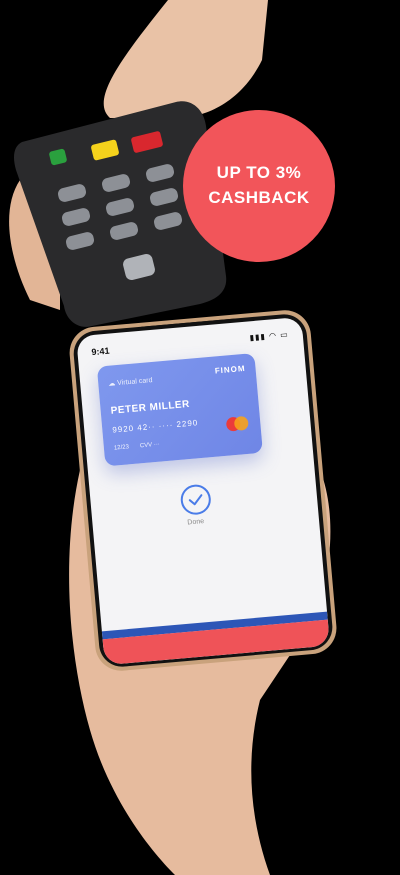 Image resolution: width=400 pixels, height=875 pixels. I want to click on done-label: Done, so click(196, 522).